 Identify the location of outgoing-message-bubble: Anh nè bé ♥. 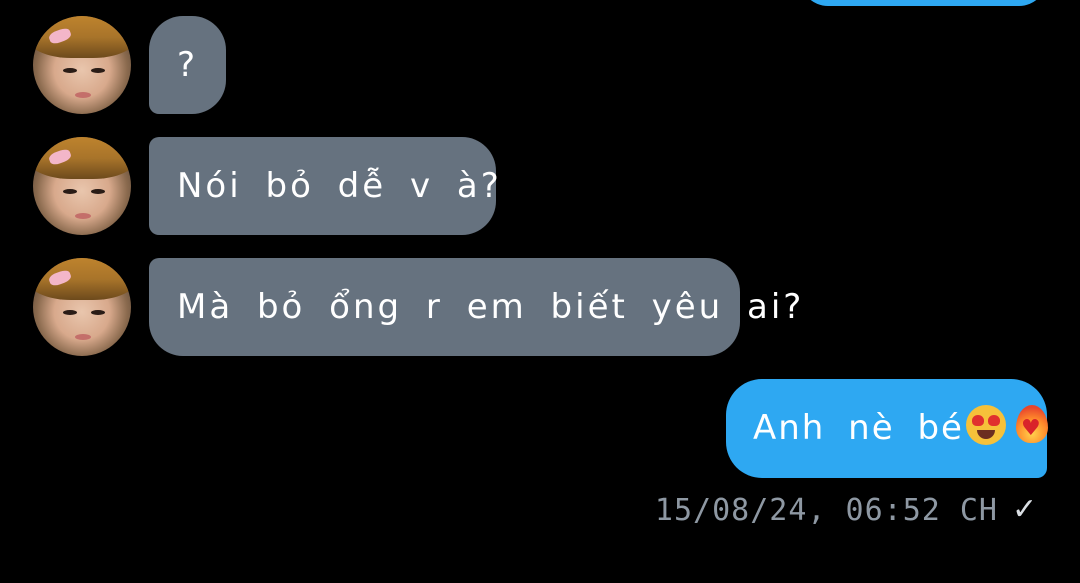
(887, 428).